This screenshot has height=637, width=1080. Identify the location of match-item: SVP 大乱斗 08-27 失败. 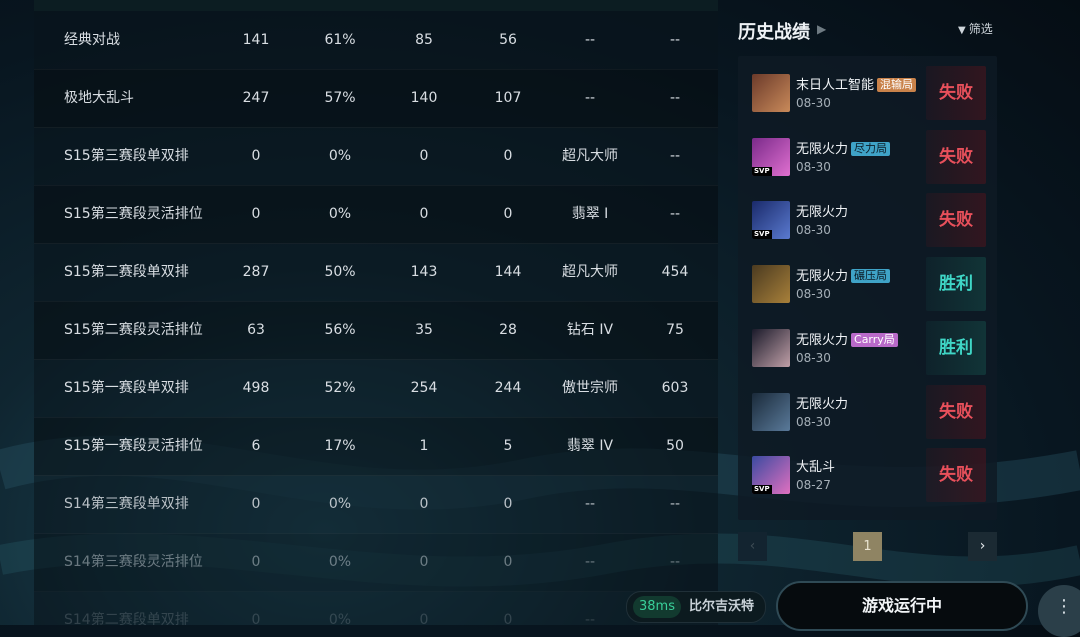
(868, 475).